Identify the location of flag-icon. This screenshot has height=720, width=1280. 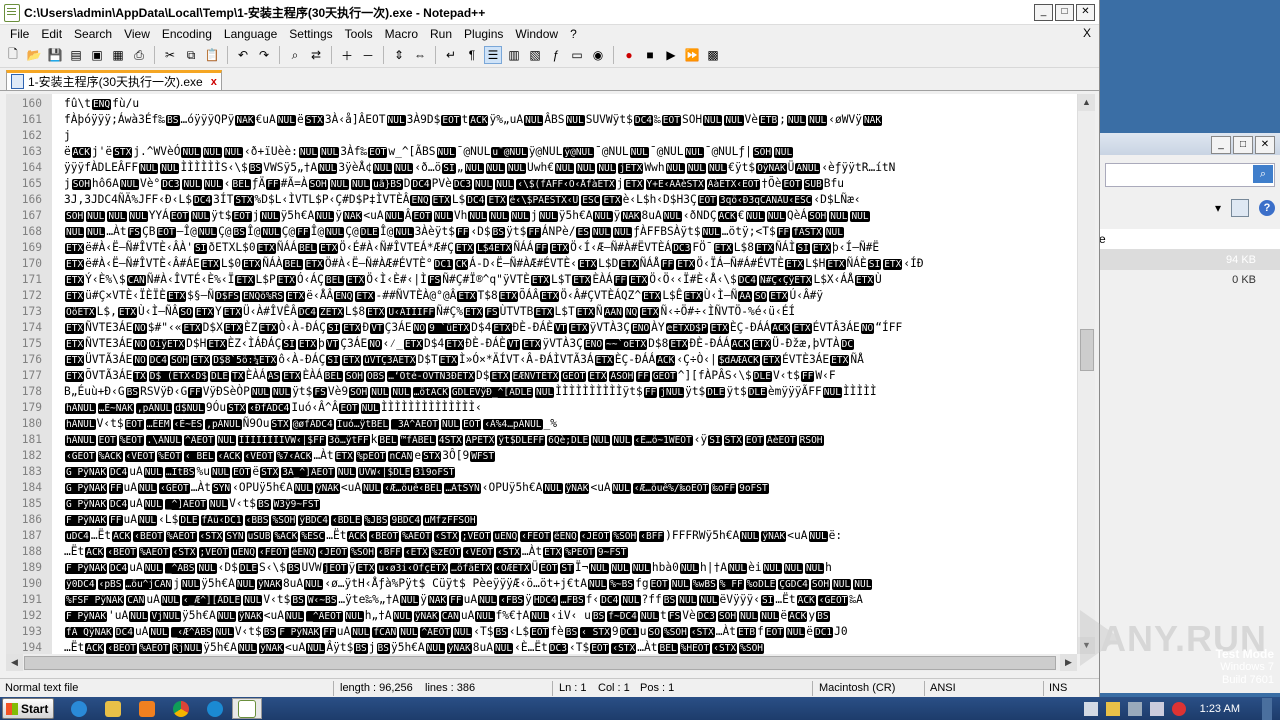
(1090, 708).